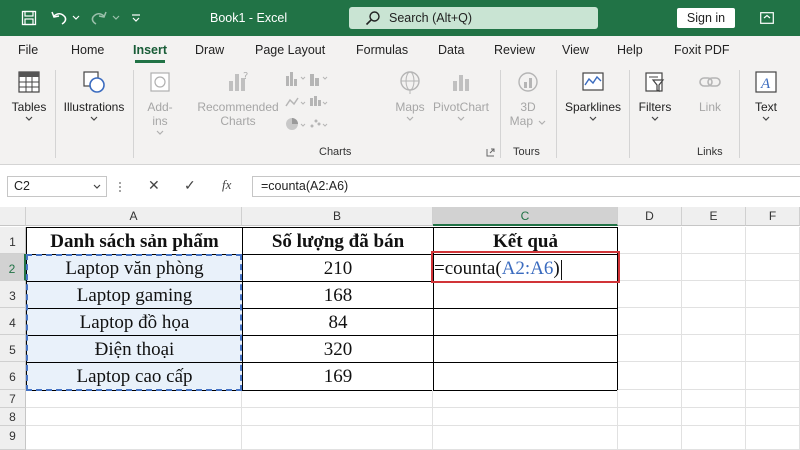 Image resolution: width=800 pixels, height=450 pixels. Describe the element at coordinates (525, 241) in the screenshot. I see `cell-c1: Kết quả` at that location.